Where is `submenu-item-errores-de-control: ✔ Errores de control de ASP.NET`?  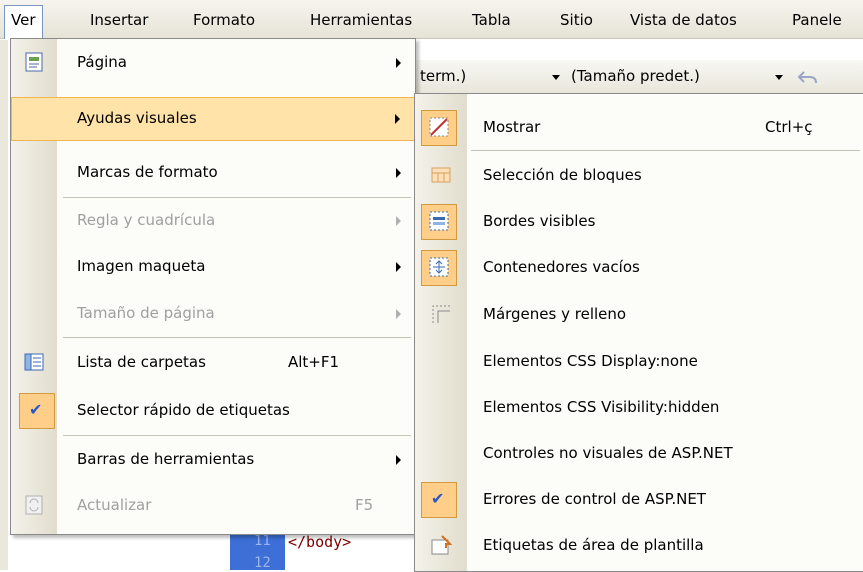 submenu-item-errores-de-control: ✔ Errores de control de ASP.NET is located at coordinates (639, 500).